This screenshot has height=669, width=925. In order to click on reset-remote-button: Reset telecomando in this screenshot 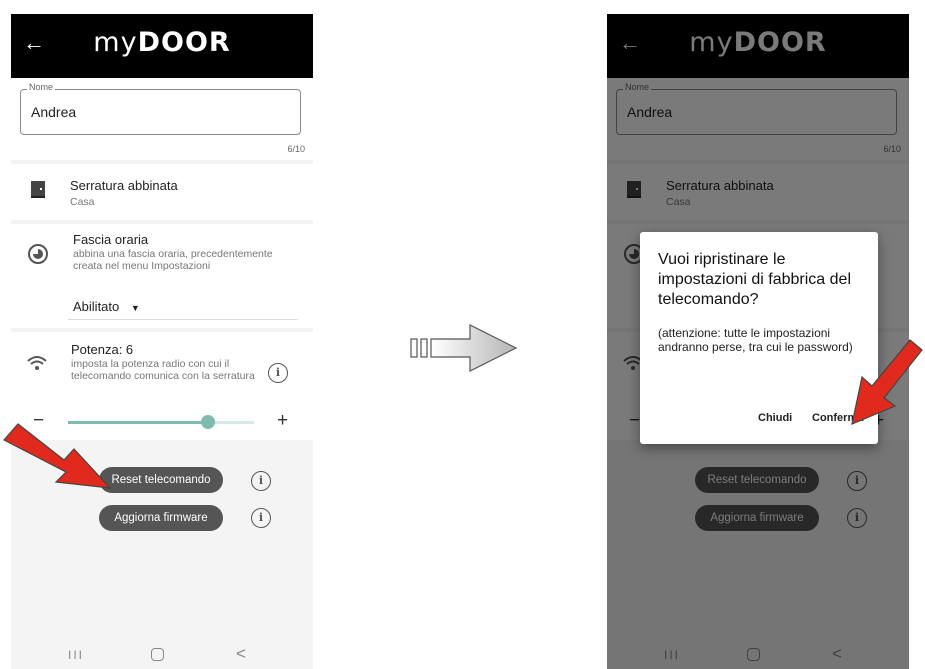, I will do `click(161, 480)`.